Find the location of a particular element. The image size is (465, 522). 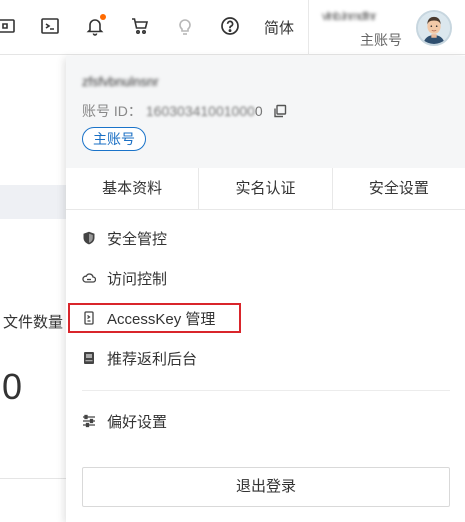

menu-item-label: 推荐返利后台 is located at coordinates (152, 359).